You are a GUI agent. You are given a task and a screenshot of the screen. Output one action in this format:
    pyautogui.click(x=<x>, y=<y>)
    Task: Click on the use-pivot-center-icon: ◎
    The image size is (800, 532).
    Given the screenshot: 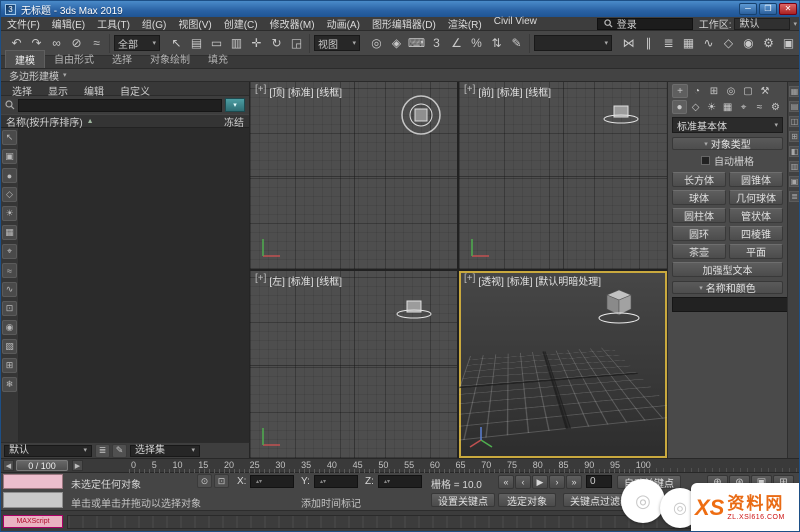 What is the action you would take?
    pyautogui.click(x=376, y=43)
    